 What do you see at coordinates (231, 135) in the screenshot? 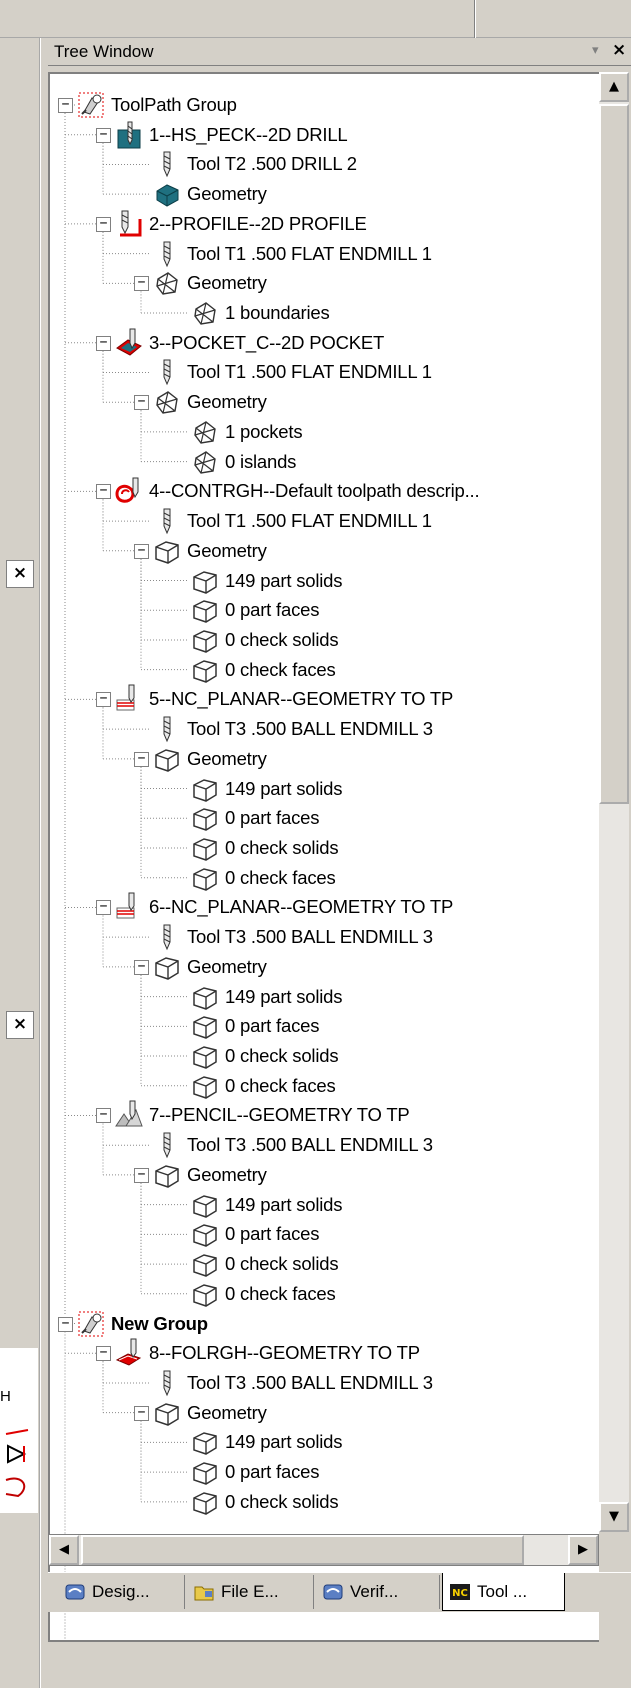
I see `tree-node: 1--HS_PECK--2D DRILL` at bounding box center [231, 135].